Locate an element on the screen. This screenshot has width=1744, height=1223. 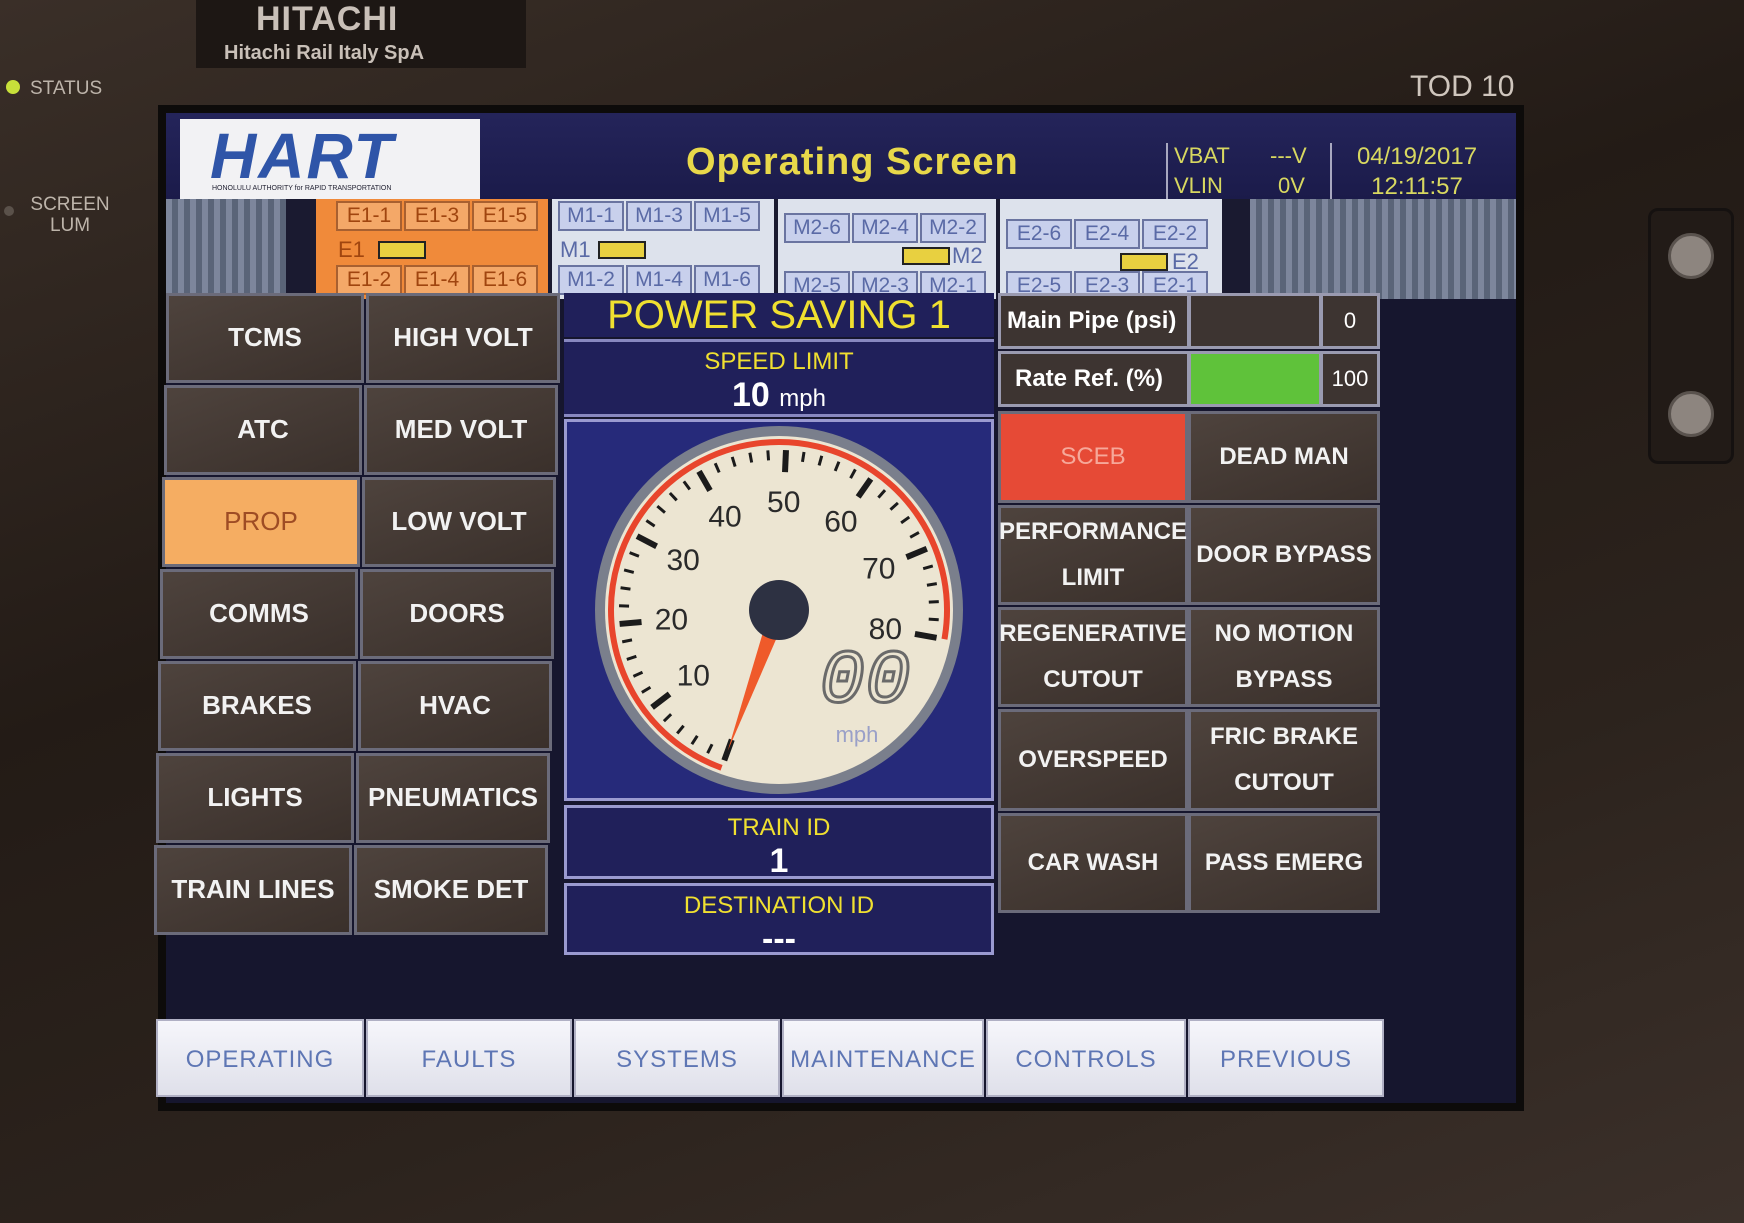
door-indicator: M2-6 is located at coordinates (817, 228).